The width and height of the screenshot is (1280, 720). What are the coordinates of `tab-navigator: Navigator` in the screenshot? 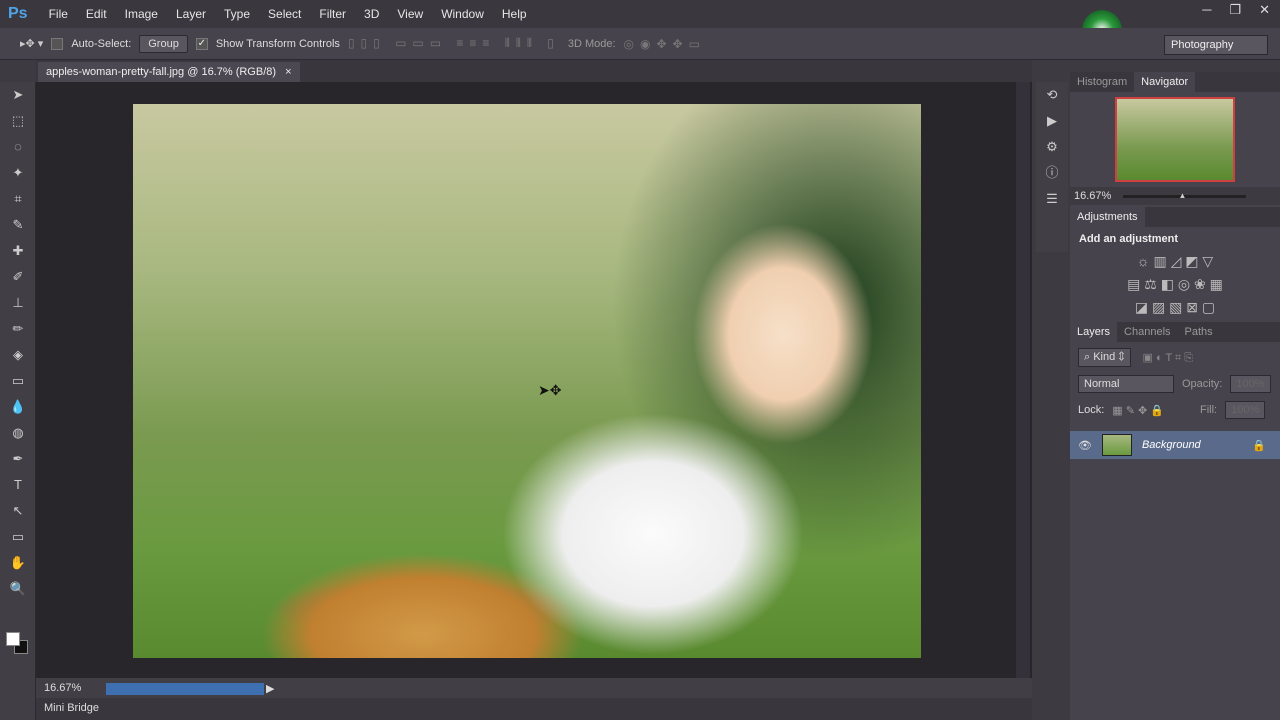 It's located at (1165, 82).